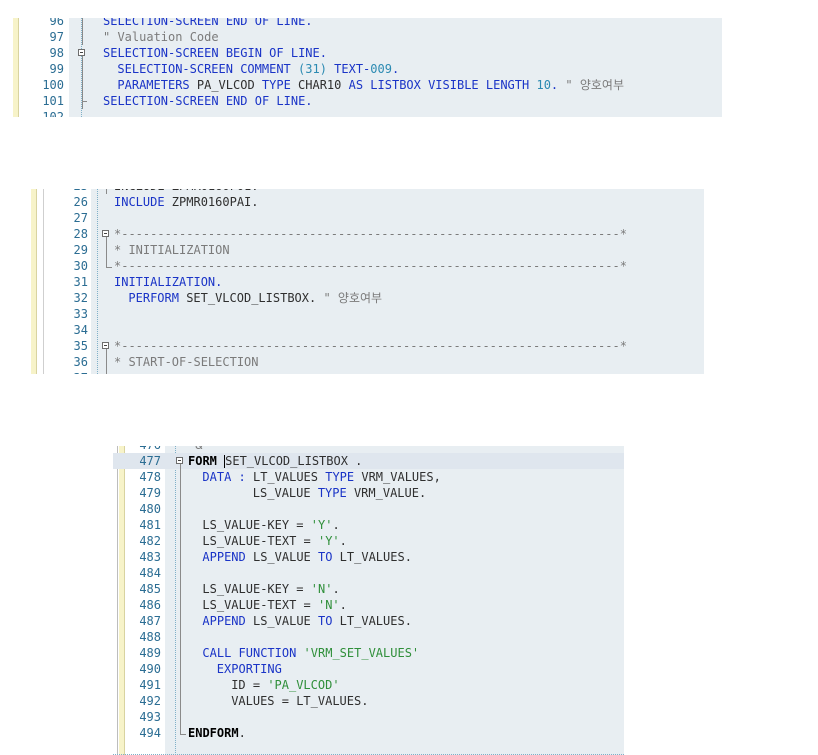 This screenshot has width=818, height=755. What do you see at coordinates (368, 509) in the screenshot?
I see `code-line: 480` at bounding box center [368, 509].